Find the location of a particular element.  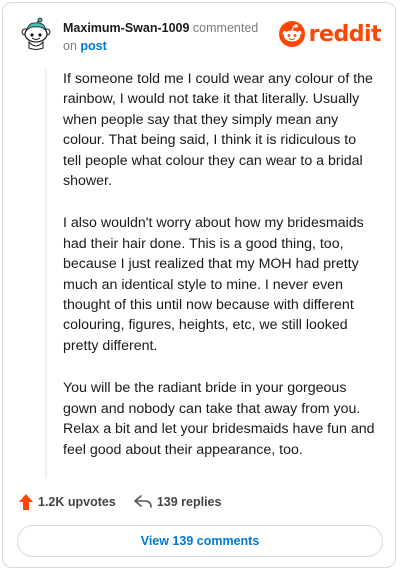

commented-text: commented is located at coordinates (225, 28).